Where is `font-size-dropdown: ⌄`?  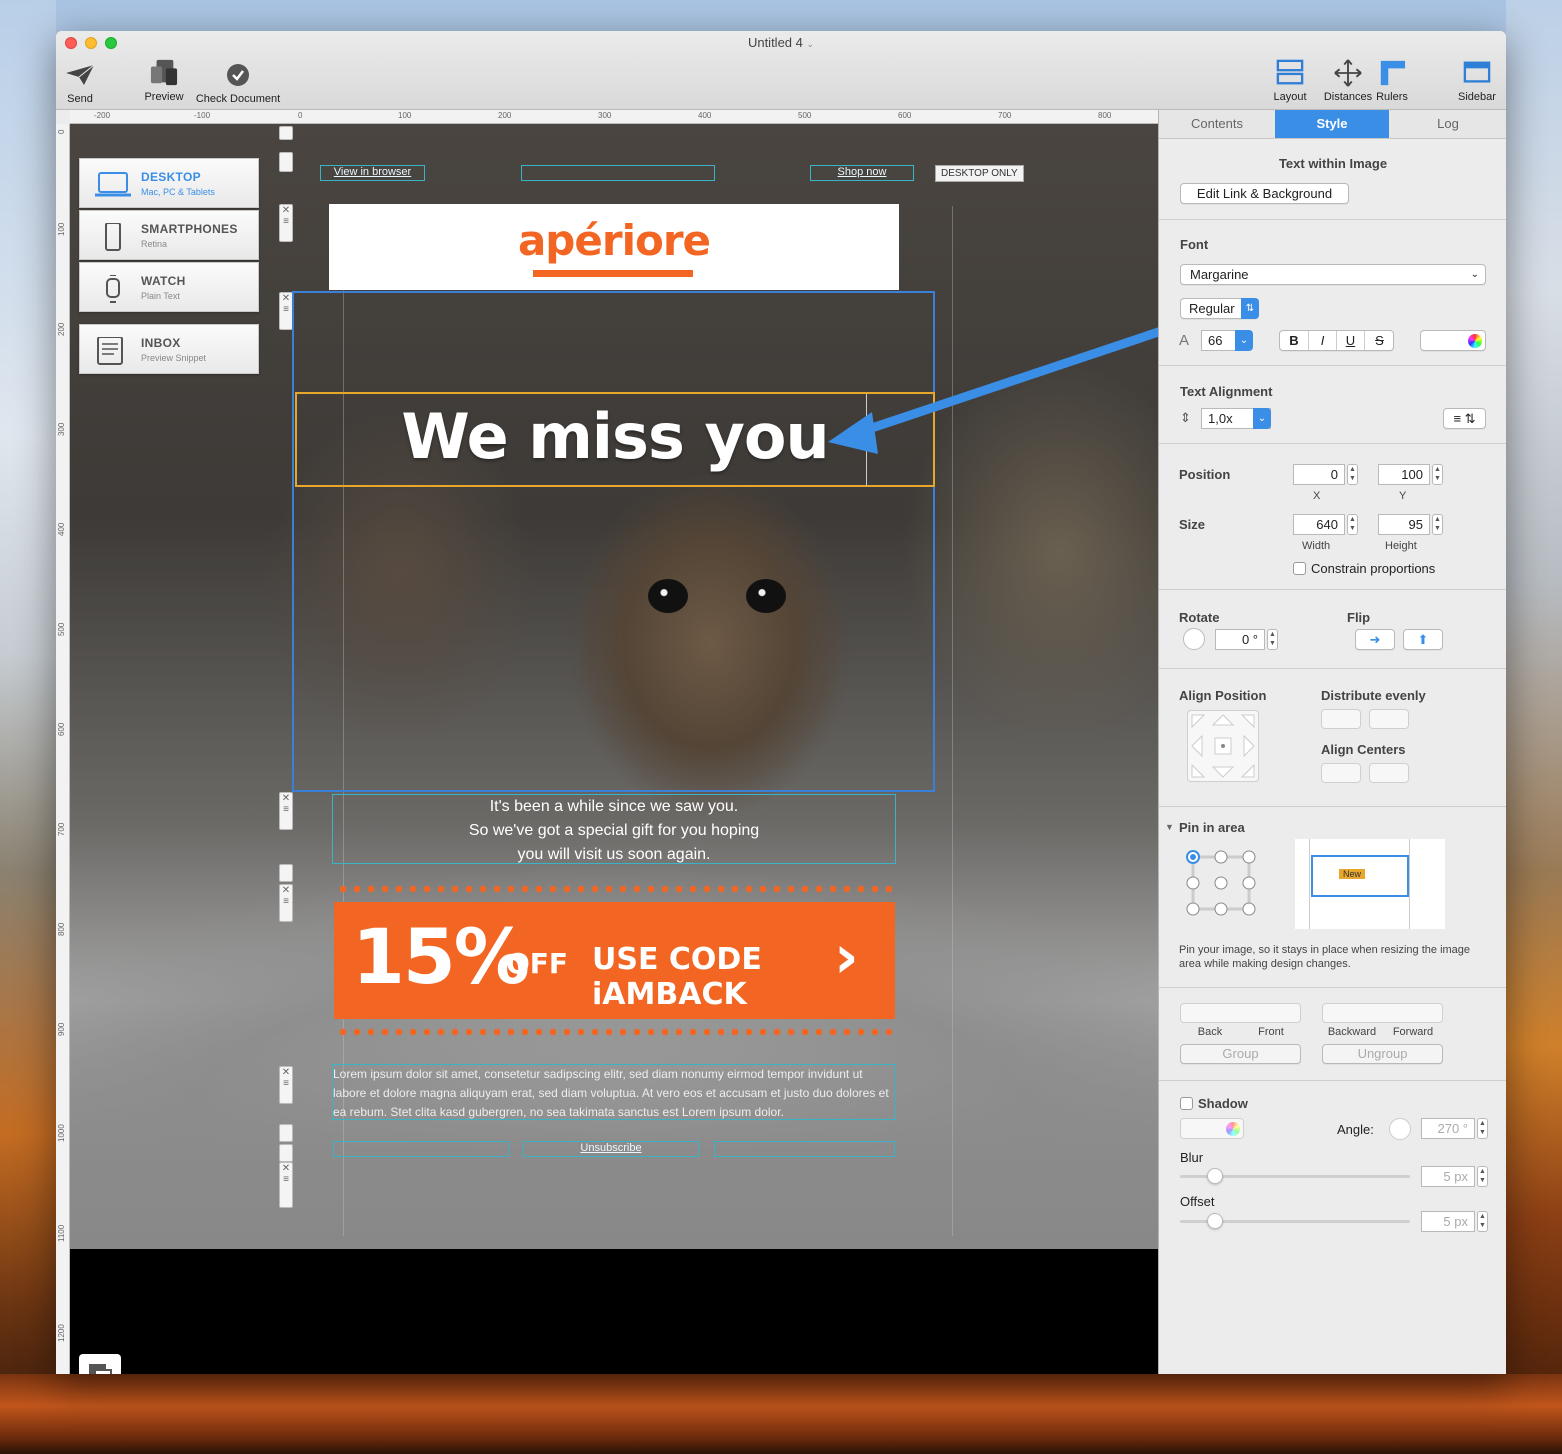
font-size-dropdown: ⌄ is located at coordinates (1244, 340).